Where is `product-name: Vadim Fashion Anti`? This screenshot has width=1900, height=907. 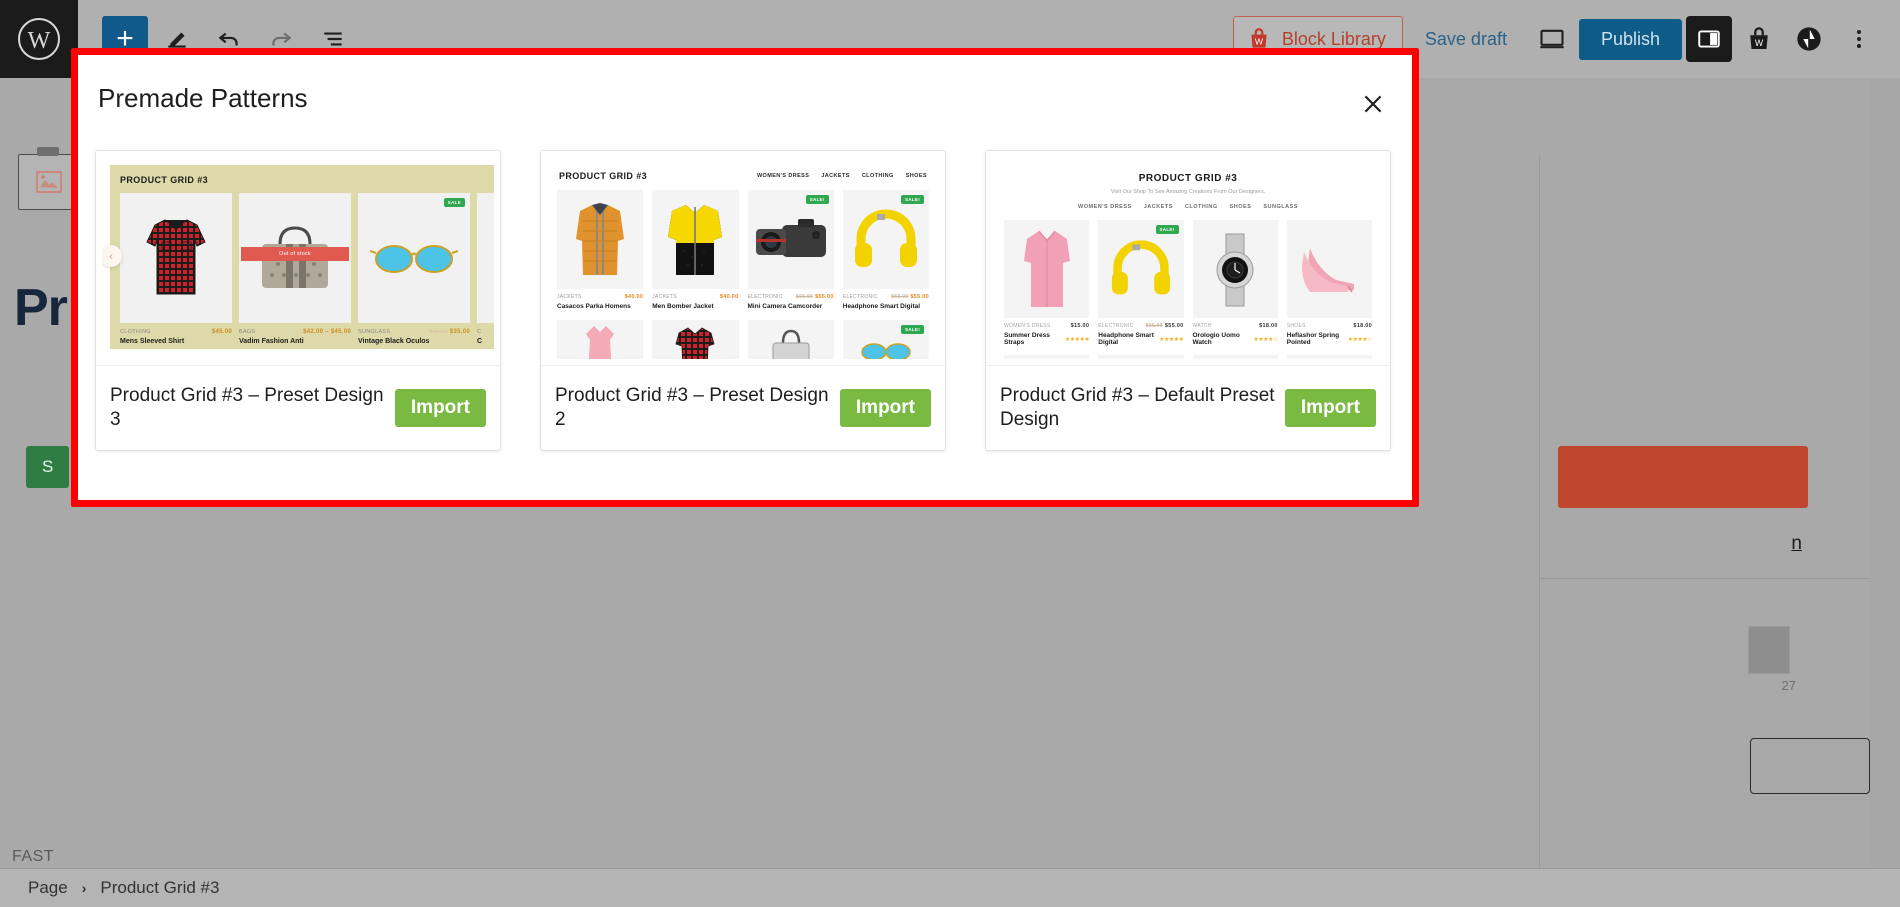 product-name: Vadim Fashion Anti is located at coordinates (271, 341).